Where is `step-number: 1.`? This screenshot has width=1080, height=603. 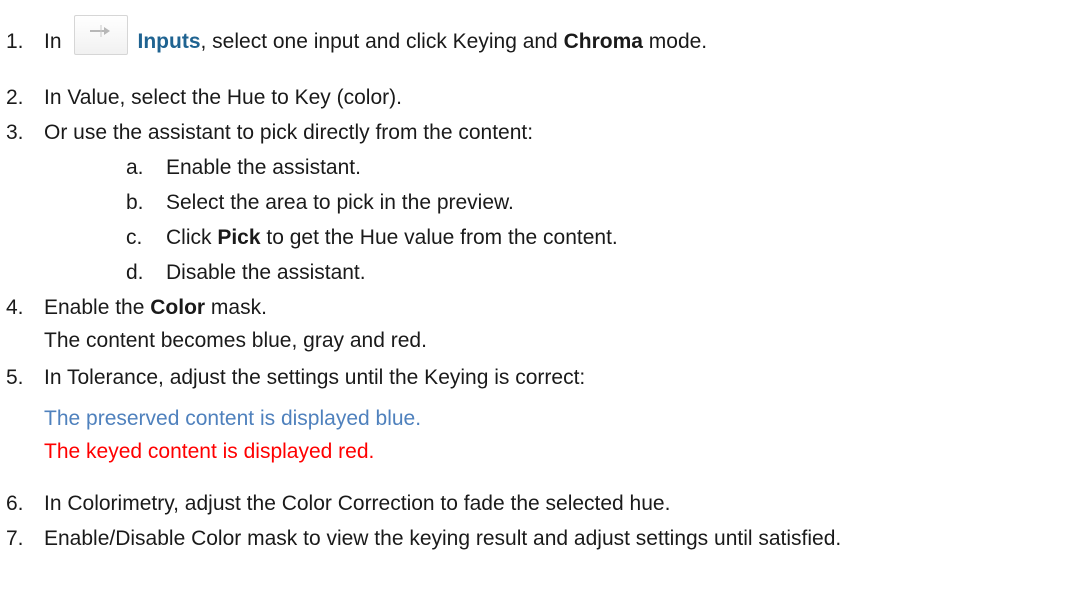
step-number: 1. is located at coordinates (15, 41).